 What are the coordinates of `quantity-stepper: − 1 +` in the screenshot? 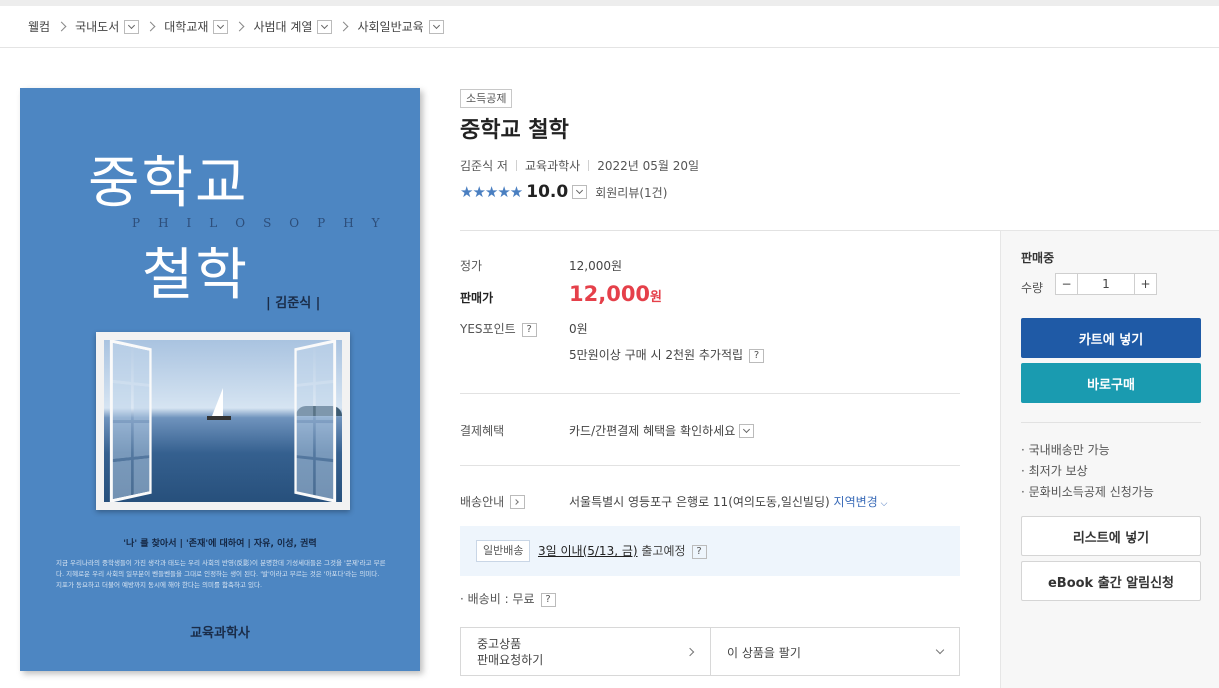 It's located at (1106, 284).